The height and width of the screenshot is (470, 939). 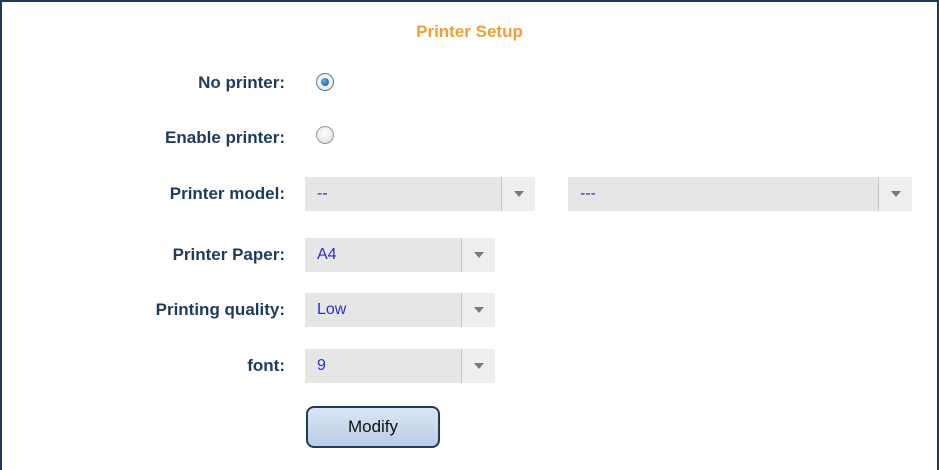 What do you see at coordinates (321, 365) in the screenshot?
I see `font-value: 9` at bounding box center [321, 365].